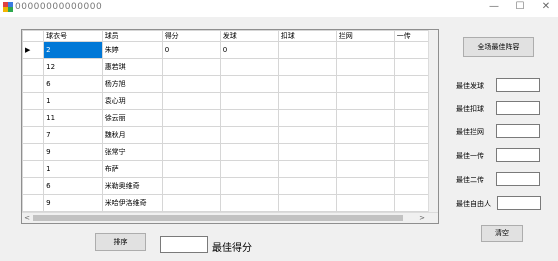 This screenshot has height=261, width=558. I want to click on table-cell: 张常宁, so click(132, 152).